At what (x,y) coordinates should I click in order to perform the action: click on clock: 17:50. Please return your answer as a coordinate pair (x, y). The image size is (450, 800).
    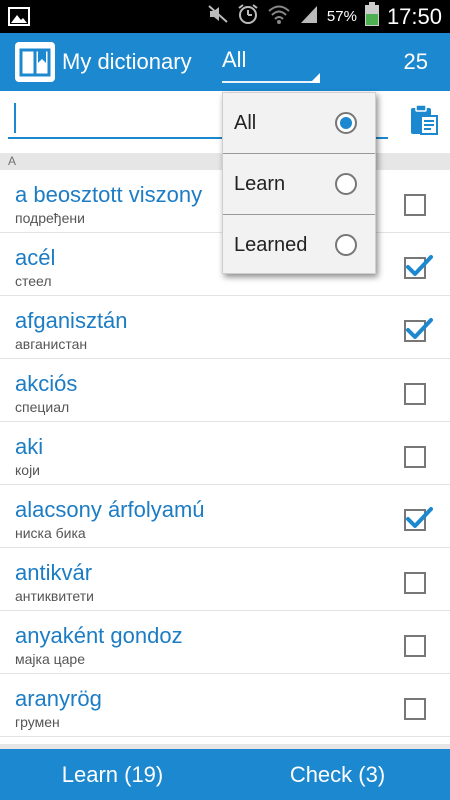
    Looking at the image, I should click on (414, 16).